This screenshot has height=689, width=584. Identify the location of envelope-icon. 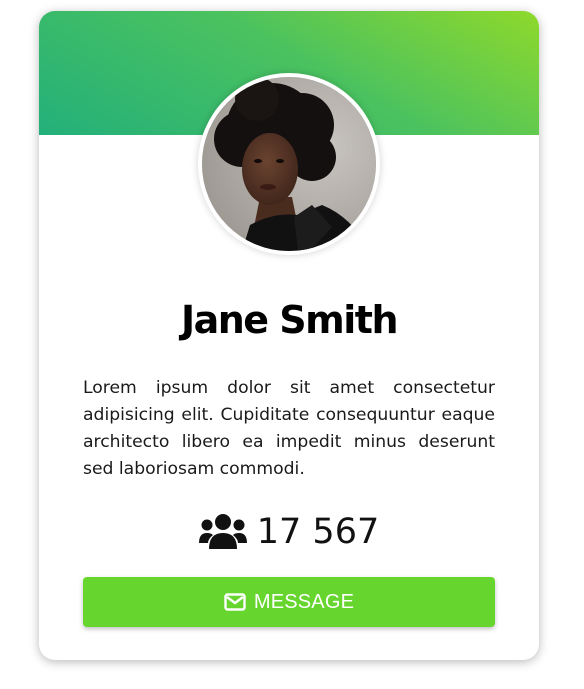
(235, 602).